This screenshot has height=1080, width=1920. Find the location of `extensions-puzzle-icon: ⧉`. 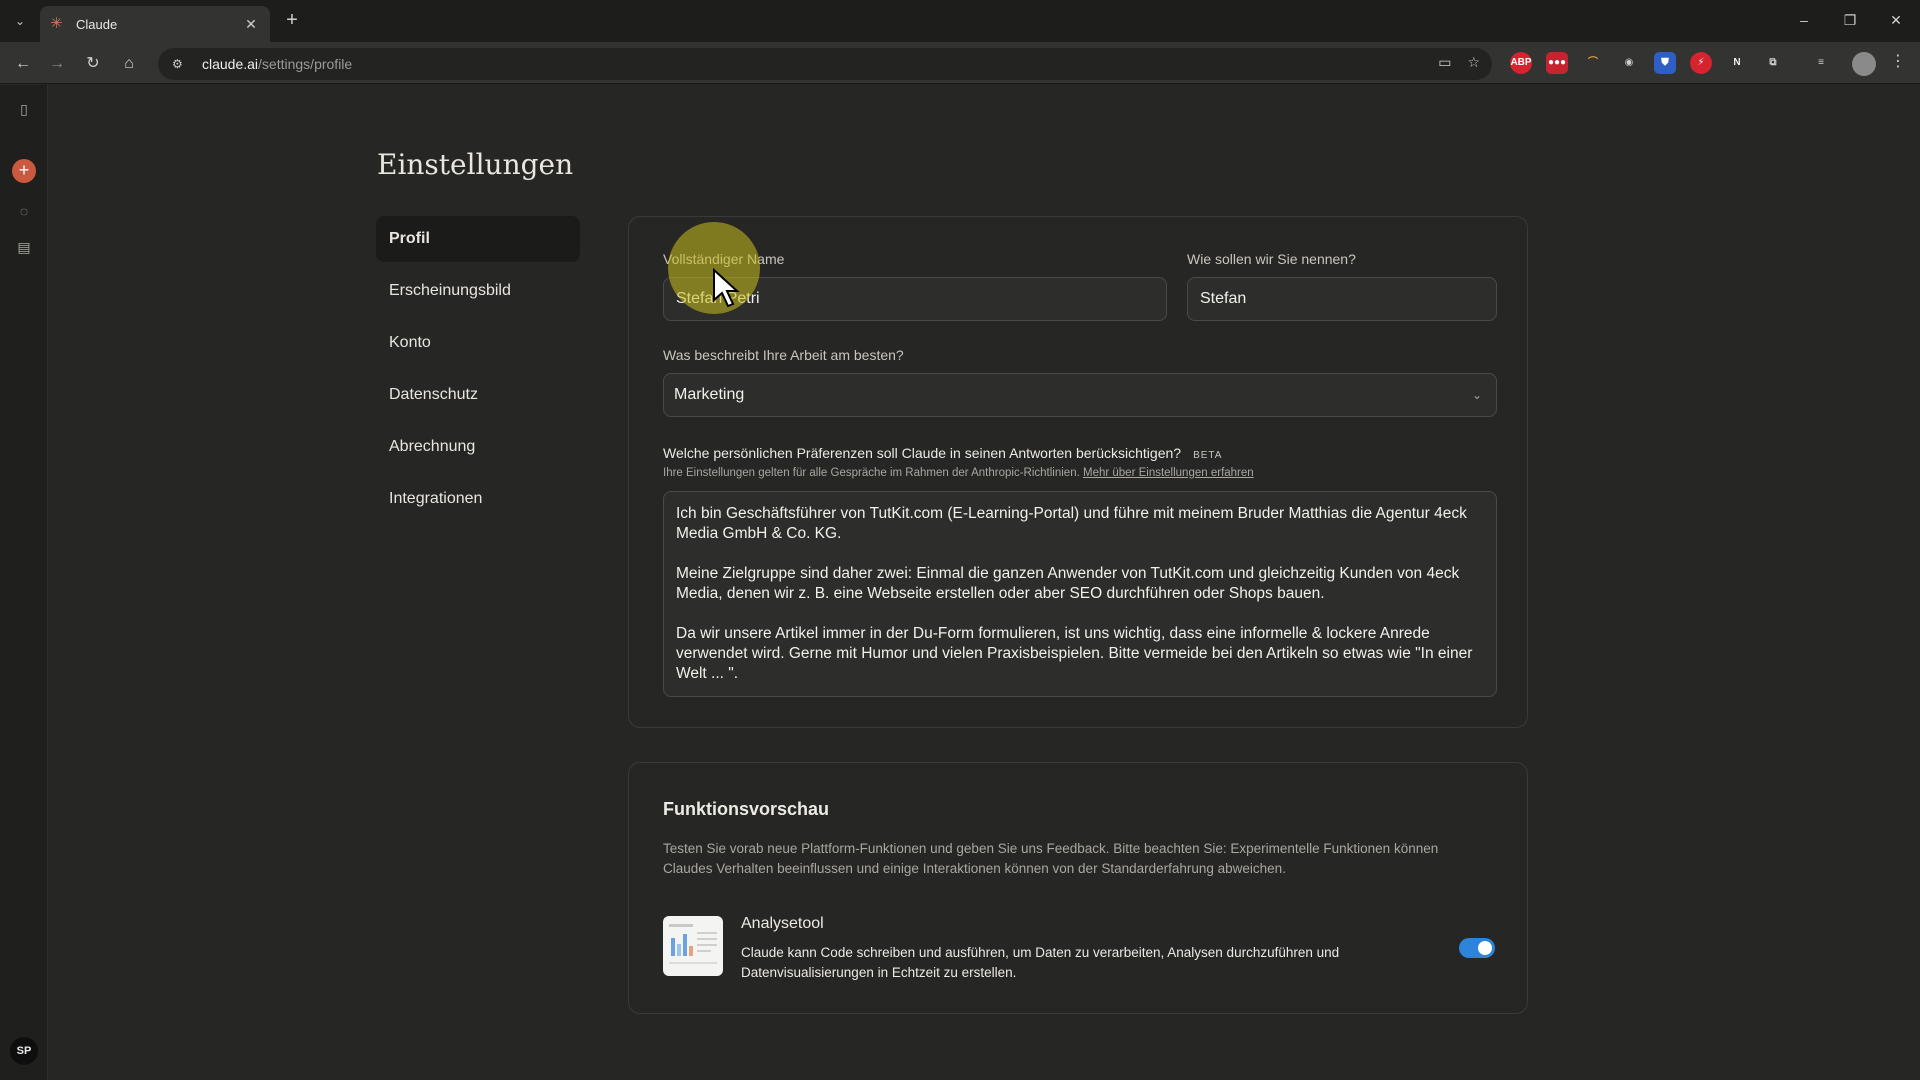

extensions-puzzle-icon: ⧉ is located at coordinates (1773, 63).